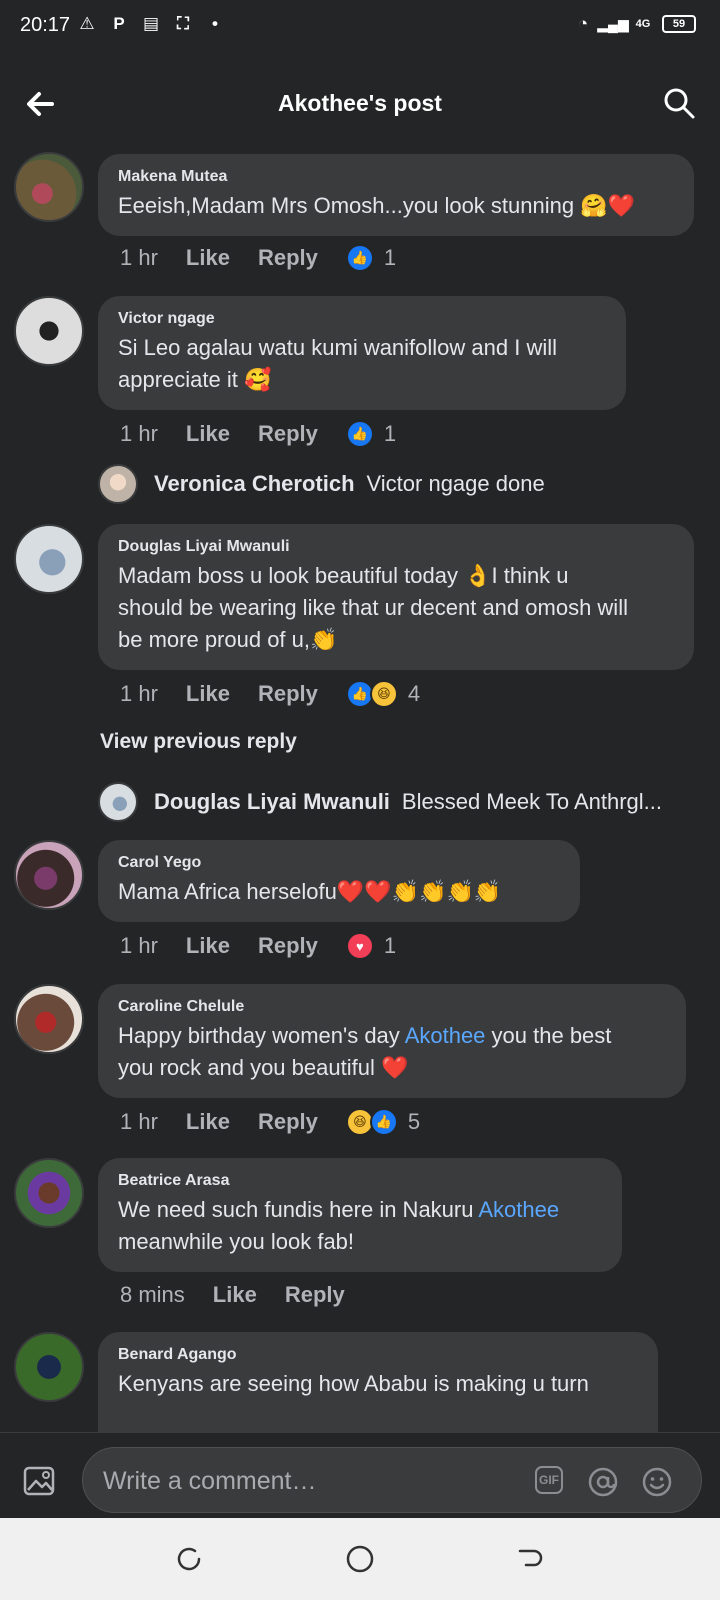 Image resolution: width=720 pixels, height=1600 pixels. What do you see at coordinates (40, 1481) in the screenshot?
I see `add-photo-button` at bounding box center [40, 1481].